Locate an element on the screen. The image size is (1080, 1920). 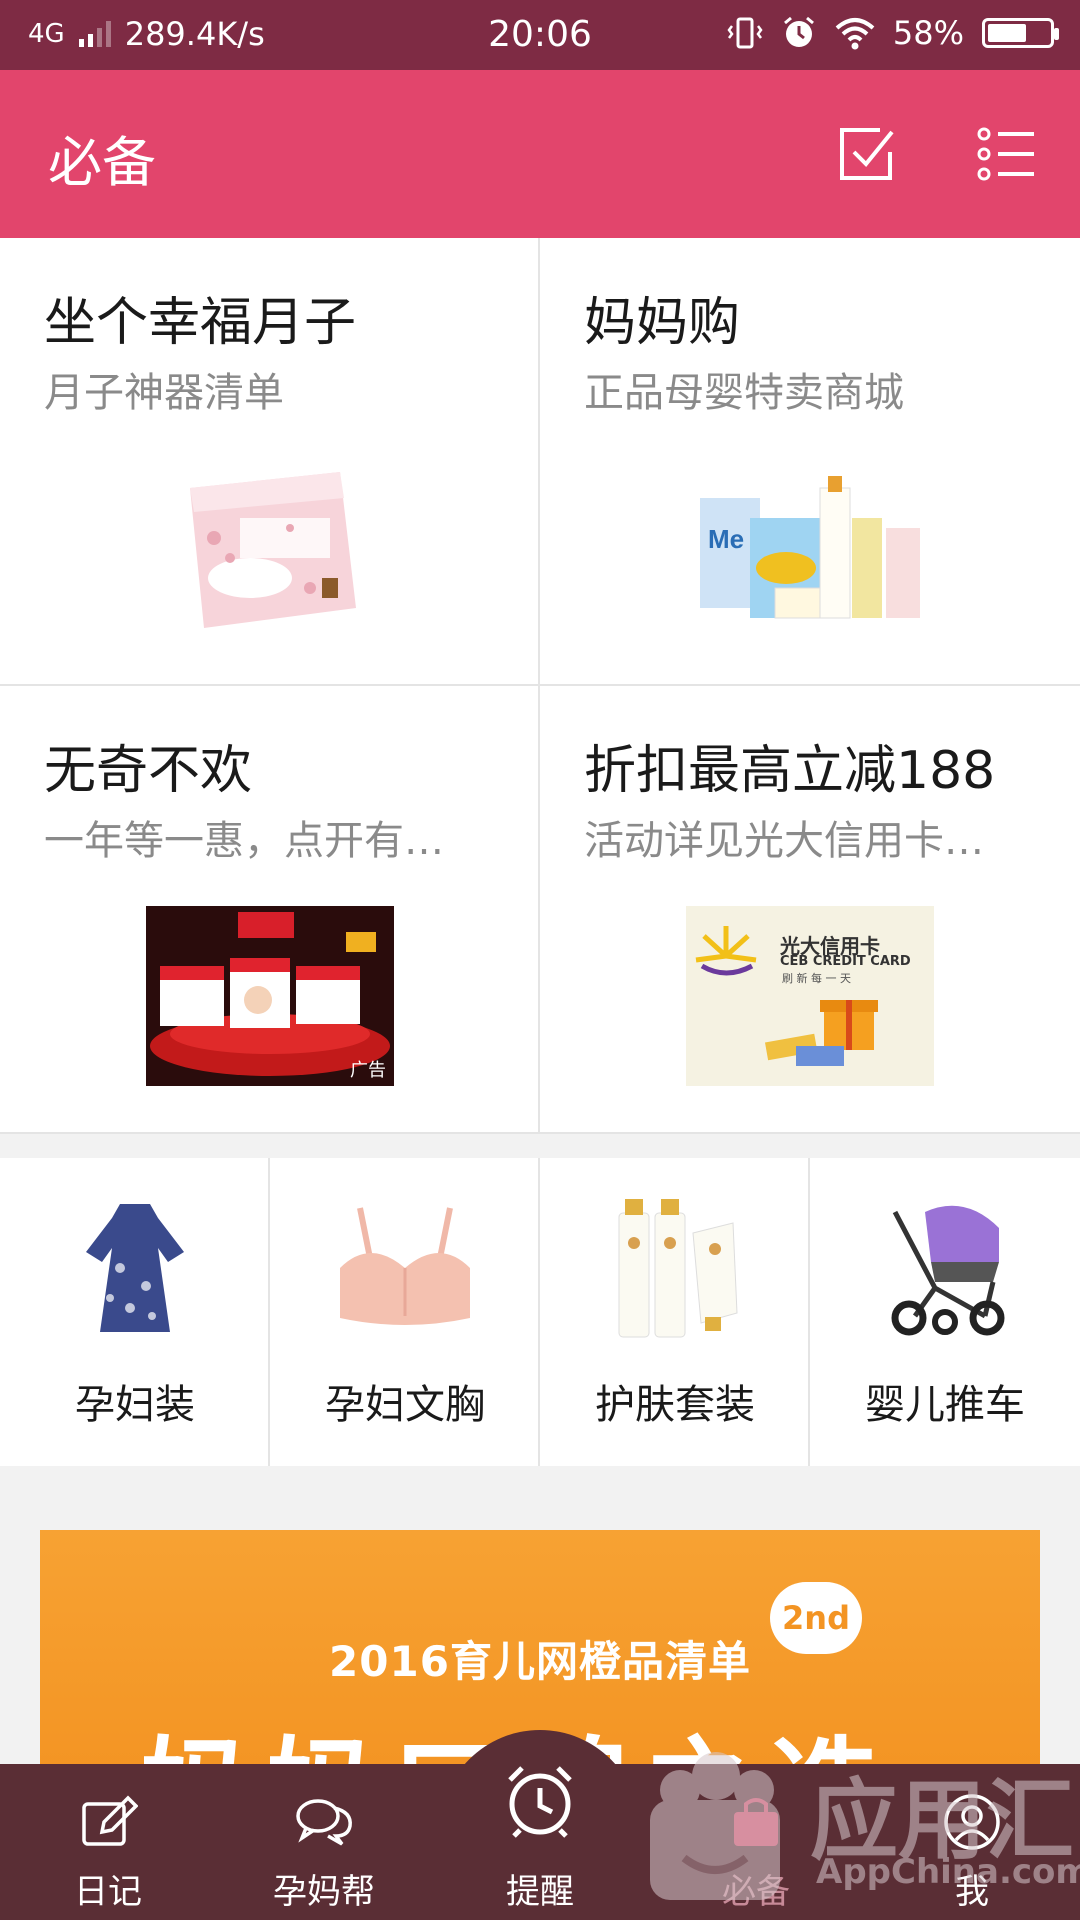
huggies-promo-image: 广告 is located at coordinates (269, 996).